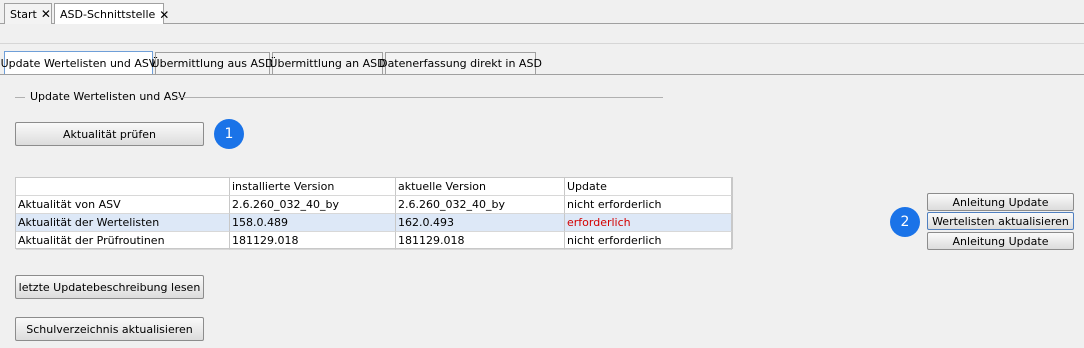 This screenshot has height=348, width=1084. I want to click on doc-tab-start: Start ✕, so click(28, 13).